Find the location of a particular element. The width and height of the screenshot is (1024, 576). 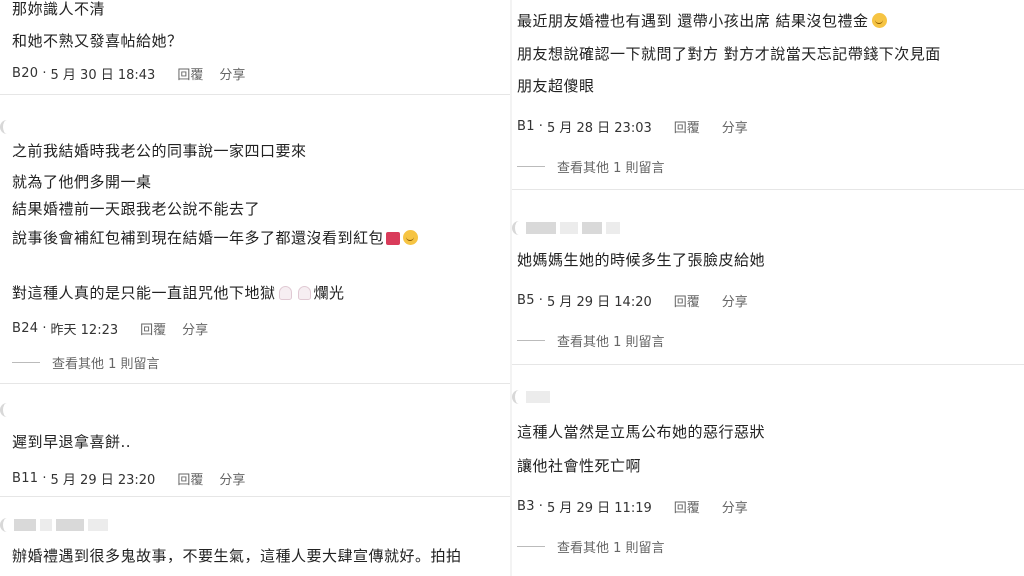

comment-timestamp: 5 月 28 日 23:03 is located at coordinates (599, 128).